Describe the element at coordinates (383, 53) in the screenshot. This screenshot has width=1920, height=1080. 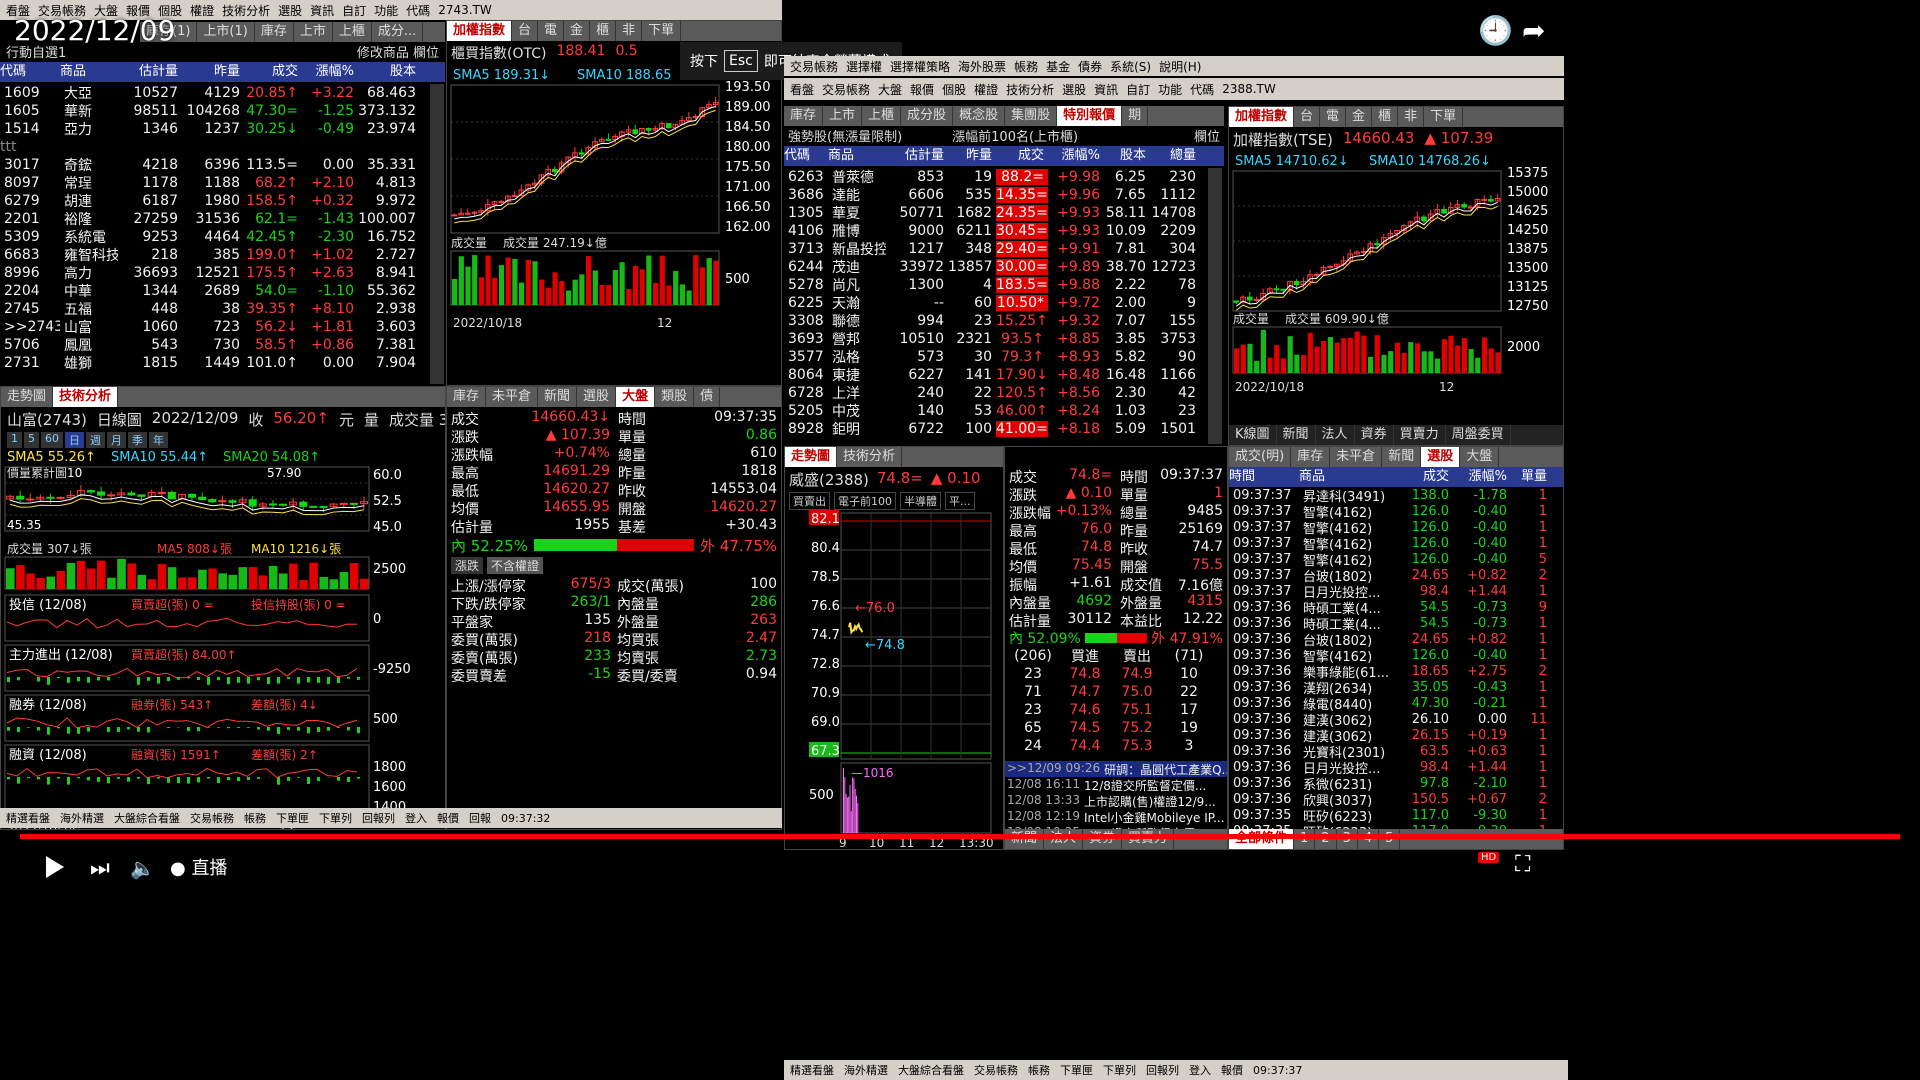
I see `edit-items-link: 修改商品` at that location.